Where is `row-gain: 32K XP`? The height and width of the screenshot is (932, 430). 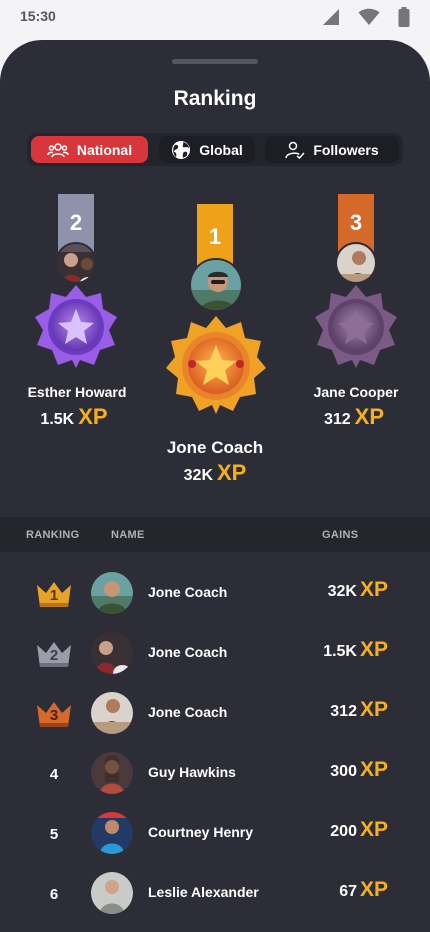
row-gain: 32K XP is located at coordinates (358, 590).